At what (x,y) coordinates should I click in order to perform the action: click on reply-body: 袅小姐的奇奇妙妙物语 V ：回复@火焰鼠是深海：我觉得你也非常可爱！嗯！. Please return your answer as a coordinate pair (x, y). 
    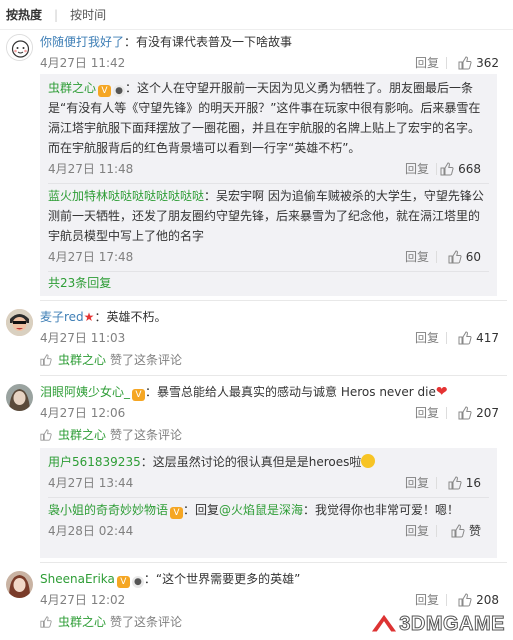
    Looking at the image, I should click on (268, 510).